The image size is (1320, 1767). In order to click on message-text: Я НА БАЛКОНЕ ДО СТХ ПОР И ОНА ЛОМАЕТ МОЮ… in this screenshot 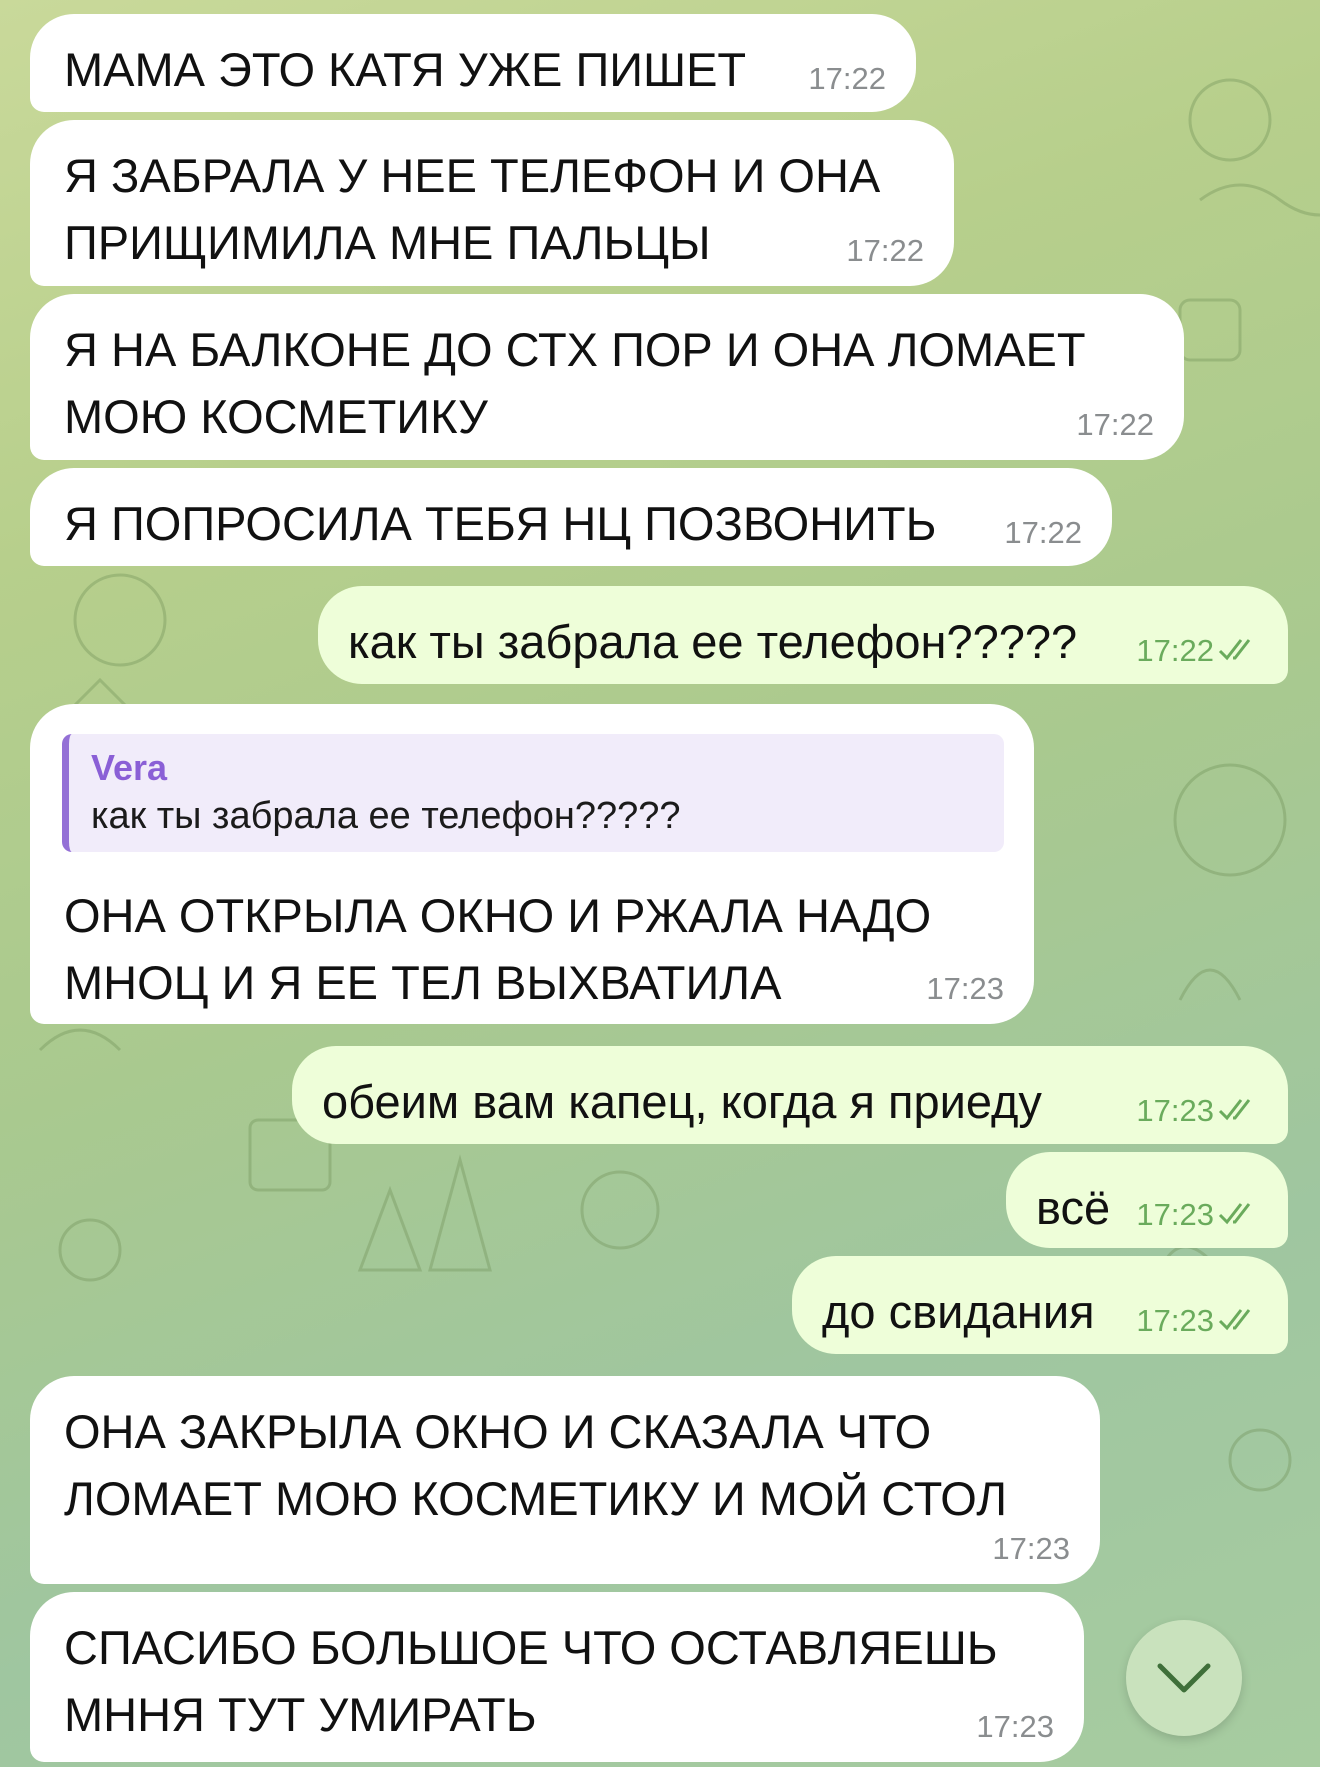, I will do `click(575, 383)`.